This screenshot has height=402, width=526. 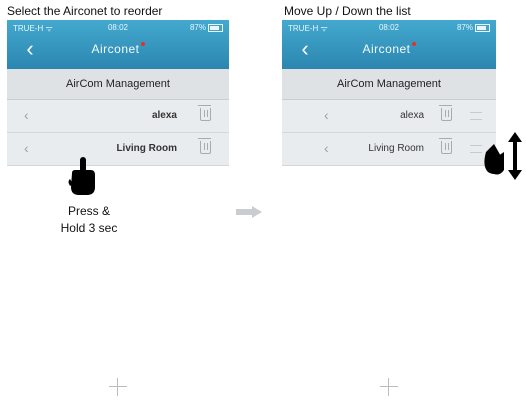 What do you see at coordinates (347, 11) in the screenshot?
I see `caption-move-up-down: Move Up / Down the list` at bounding box center [347, 11].